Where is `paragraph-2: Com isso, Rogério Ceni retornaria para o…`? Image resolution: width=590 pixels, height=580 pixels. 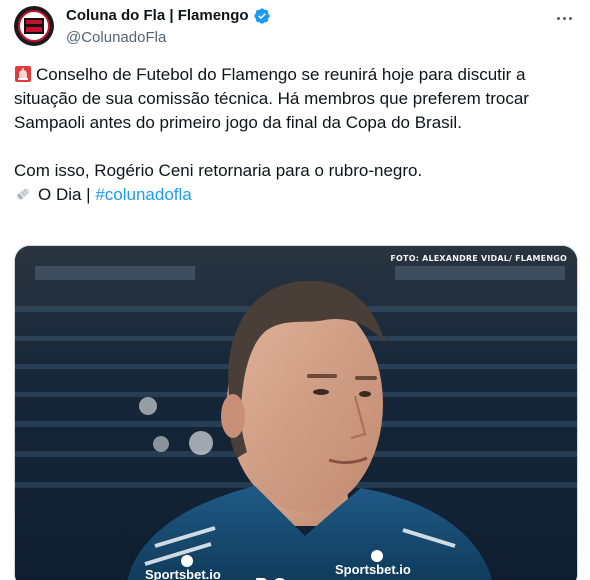 paragraph-2: Com isso, Rogério Ceni retornaria para o… is located at coordinates (218, 170).